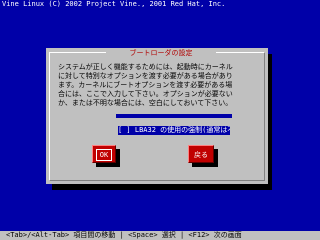 The width and height of the screenshot is (320, 240). Describe the element at coordinates (145, 103) in the screenshot. I see `message-line: か、または不明な場合には、空白にしておいて下さい。` at that location.